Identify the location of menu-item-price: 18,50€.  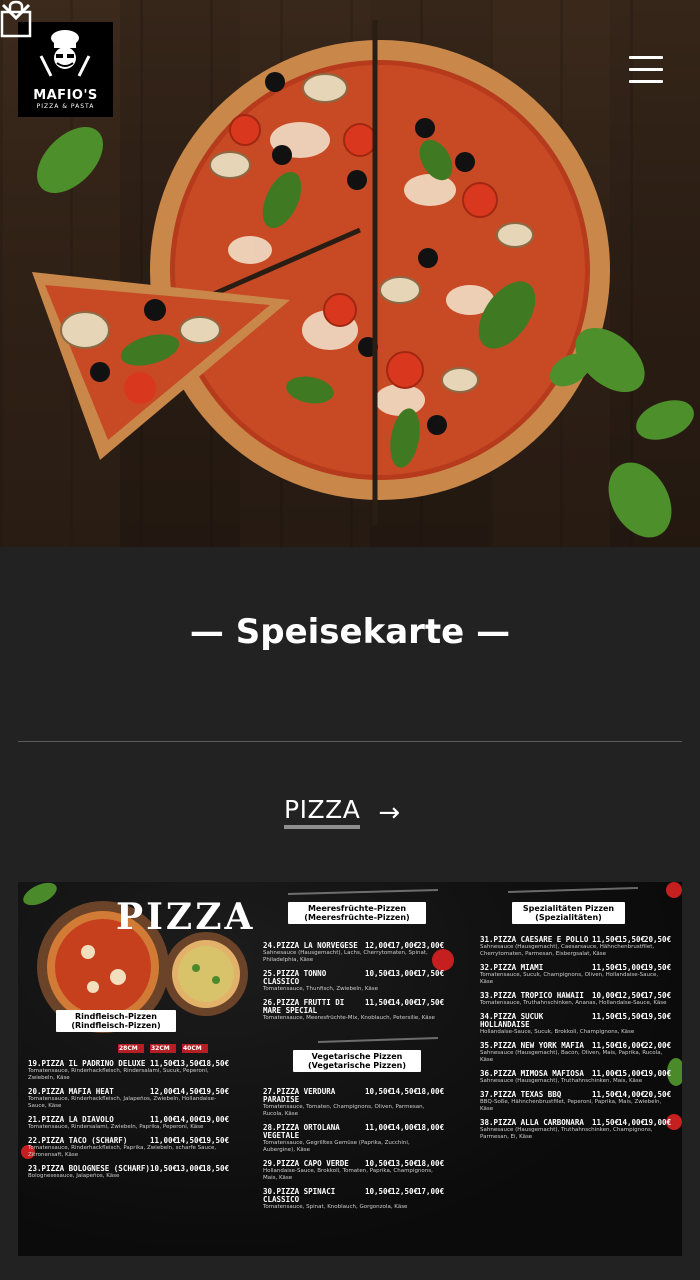
(216, 1063).